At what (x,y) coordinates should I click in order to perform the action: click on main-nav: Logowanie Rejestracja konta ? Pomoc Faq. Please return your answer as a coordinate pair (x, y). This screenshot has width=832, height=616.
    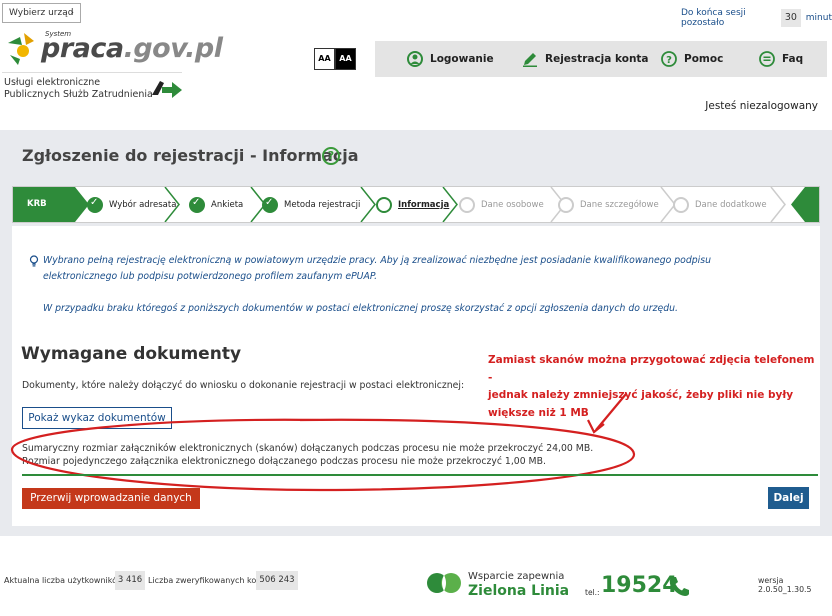
    Looking at the image, I should click on (601, 59).